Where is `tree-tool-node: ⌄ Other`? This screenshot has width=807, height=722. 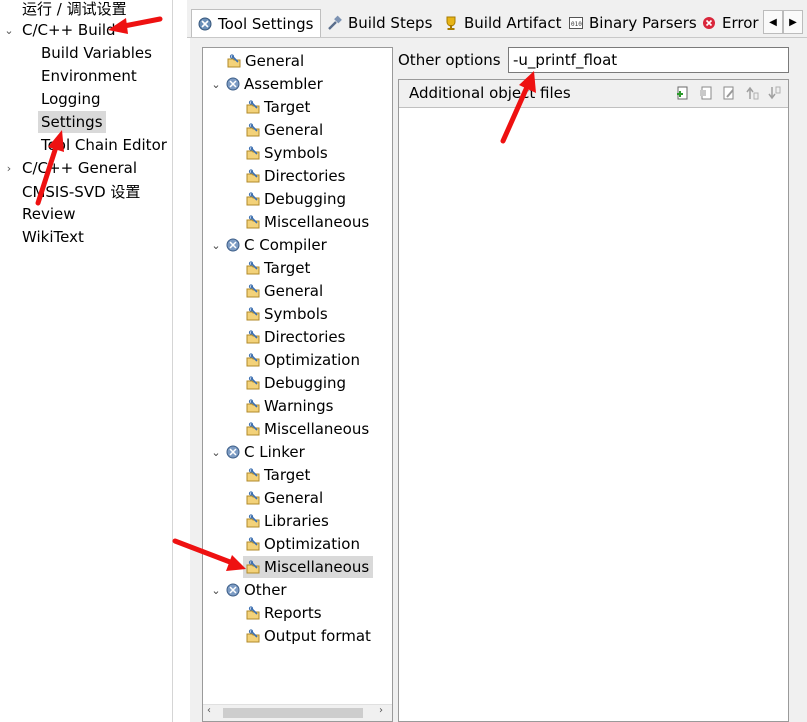
tree-tool-node: ⌄ Other is located at coordinates (247, 590).